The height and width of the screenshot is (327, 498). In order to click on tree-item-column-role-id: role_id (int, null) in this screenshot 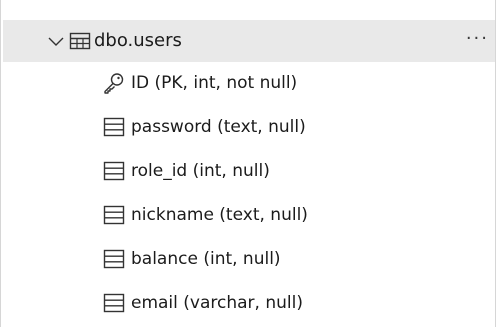, I will do `click(249, 171)`.